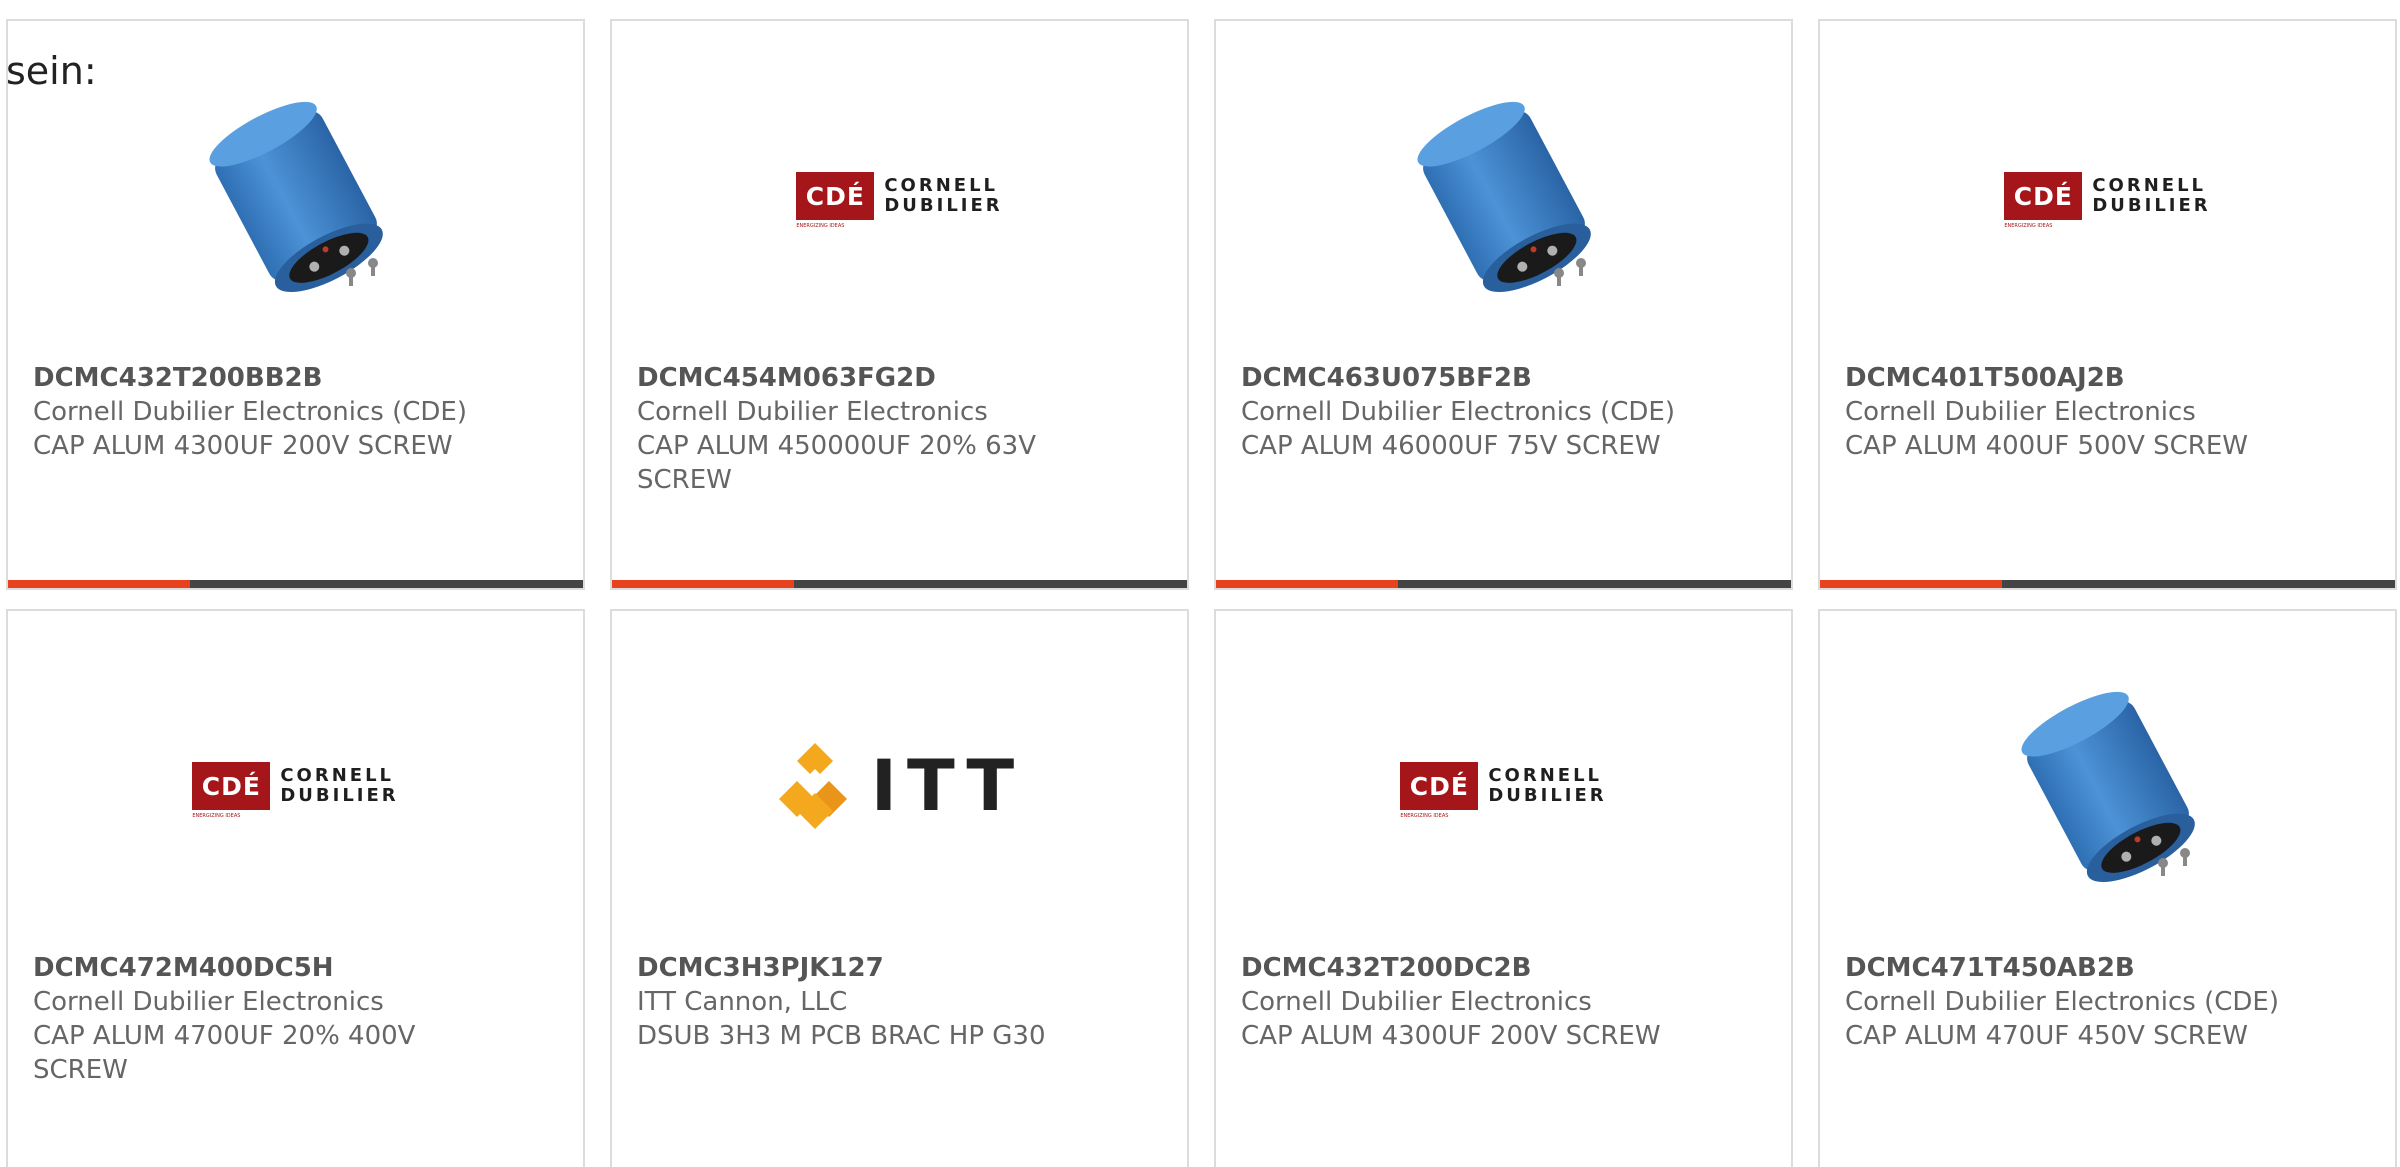 The width and height of the screenshot is (2400, 1167). What do you see at coordinates (1496, 378) in the screenshot?
I see `part-number-link: DCMC463U075BF2B` at bounding box center [1496, 378].